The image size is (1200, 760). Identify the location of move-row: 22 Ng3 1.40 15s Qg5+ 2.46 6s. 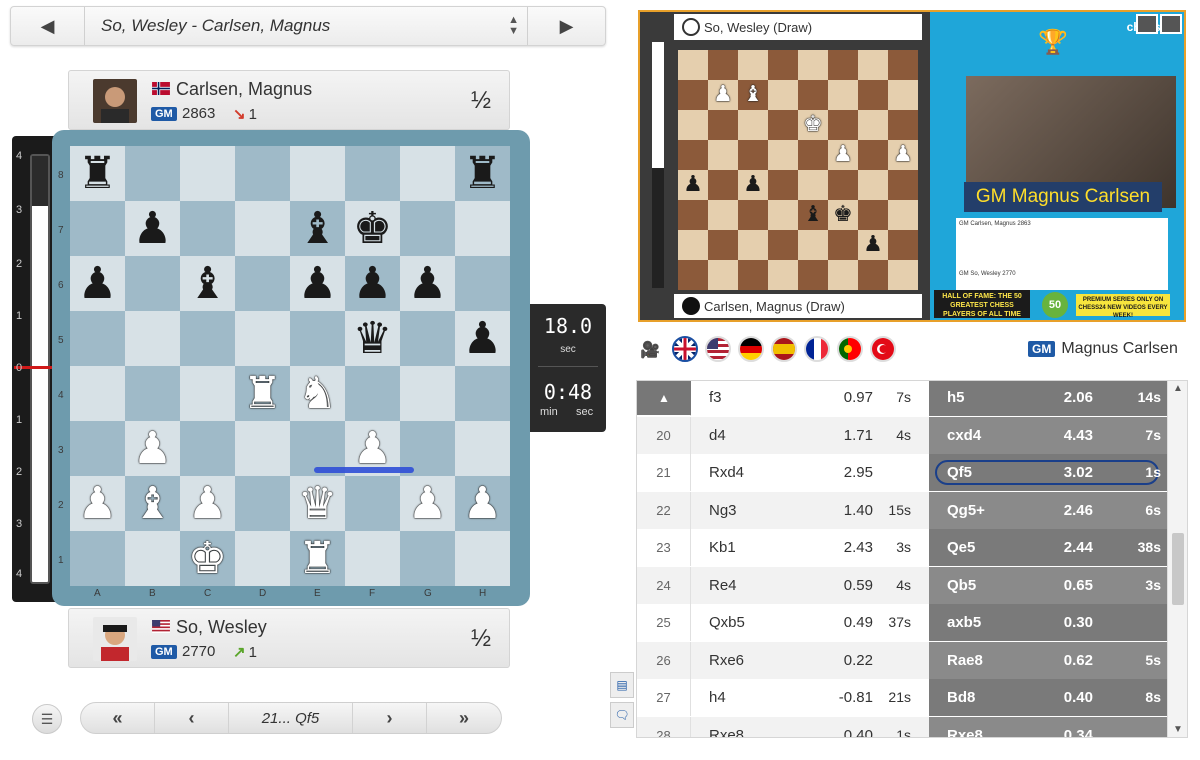
(902, 510).